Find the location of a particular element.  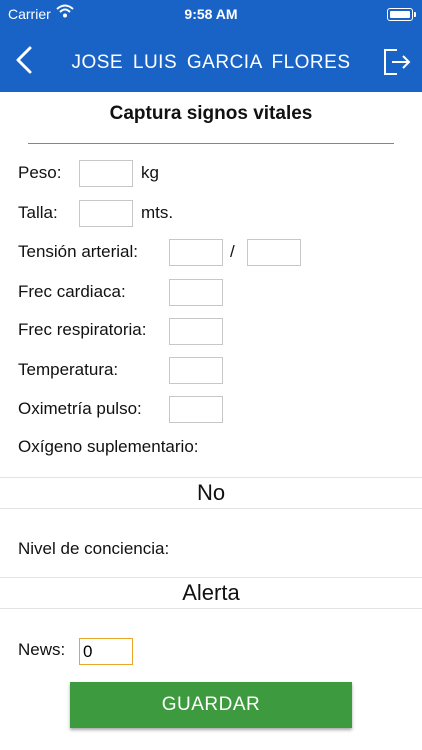

save-button: GUARDAR is located at coordinates (211, 705).